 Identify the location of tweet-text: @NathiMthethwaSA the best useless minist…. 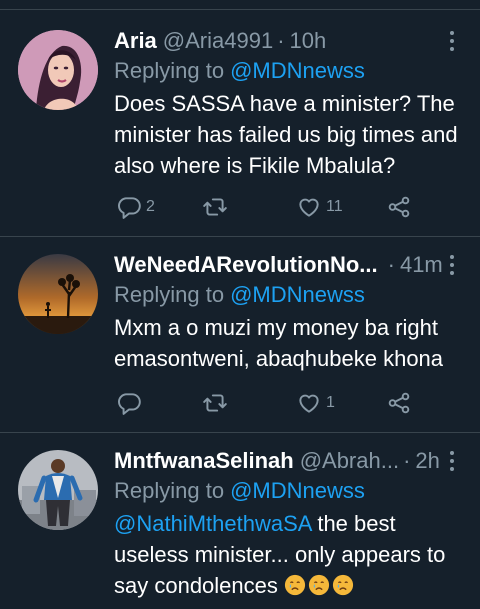
(289, 554).